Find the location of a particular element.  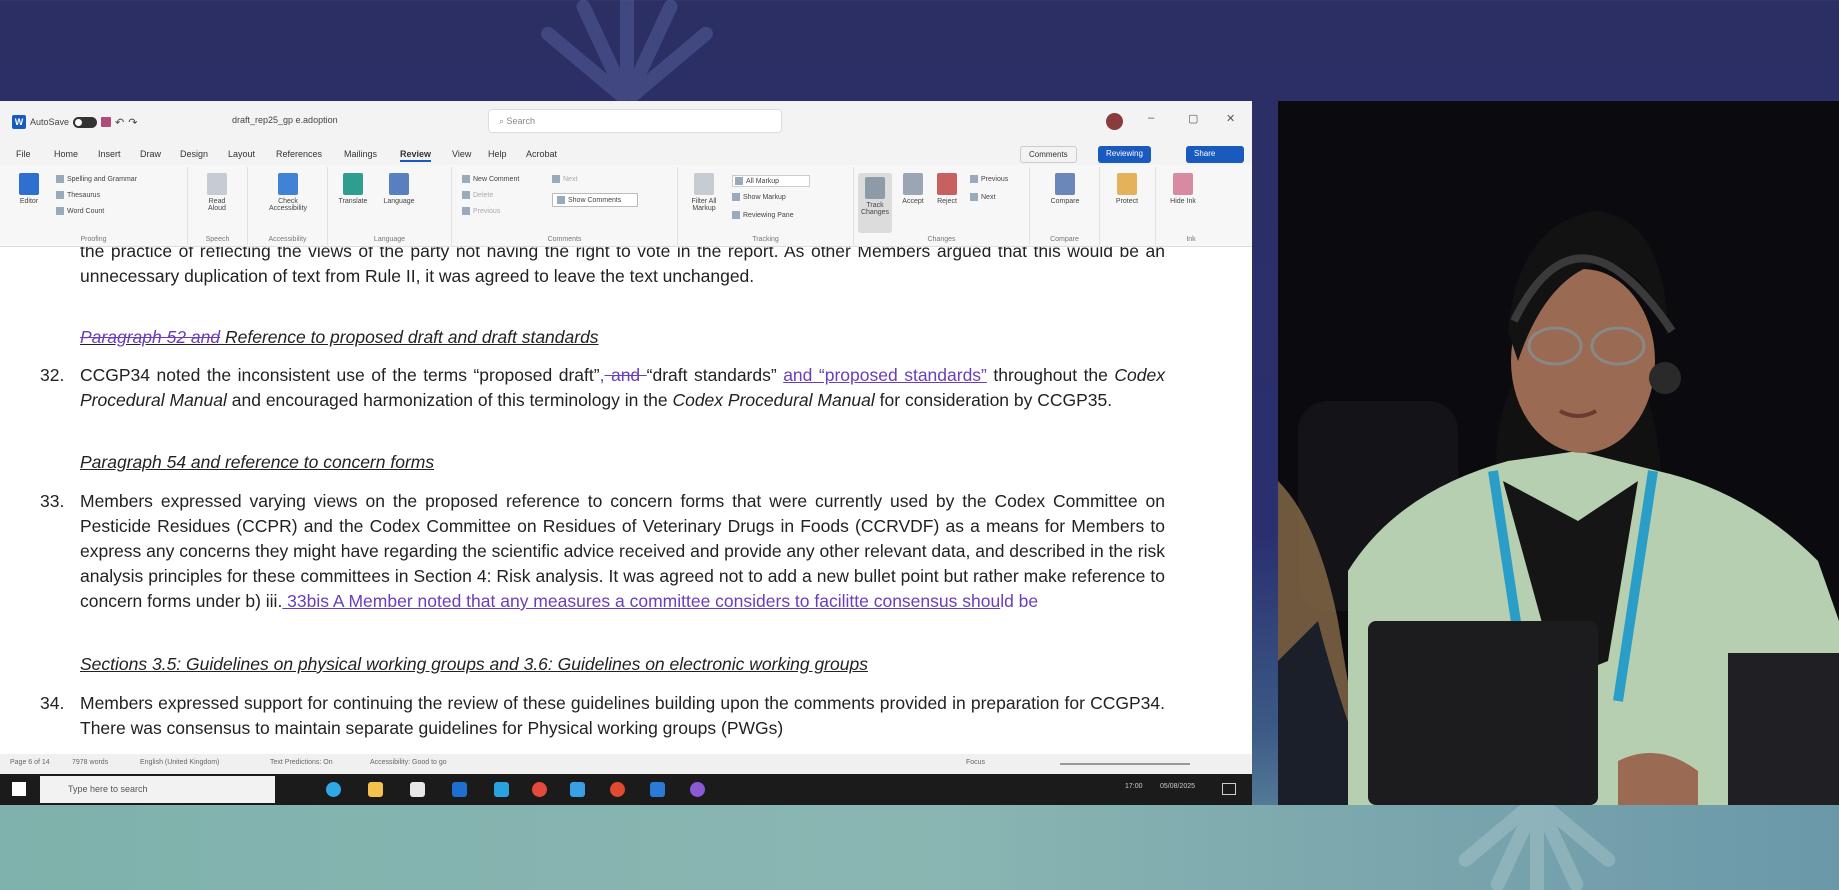

next-change-button: Next is located at coordinates (982, 197).